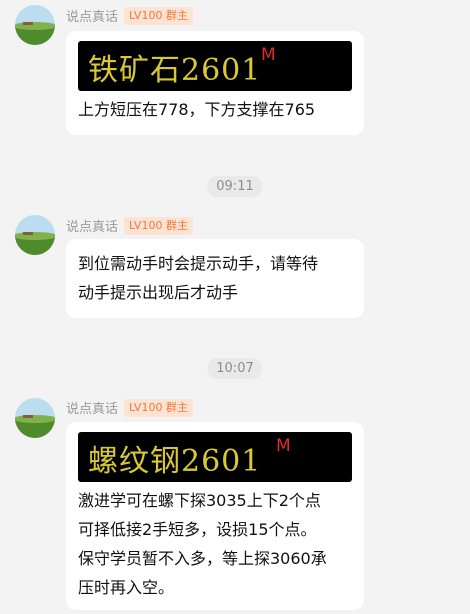  Describe the element at coordinates (235, 368) in the screenshot. I see `timestamp: 10:07` at that location.